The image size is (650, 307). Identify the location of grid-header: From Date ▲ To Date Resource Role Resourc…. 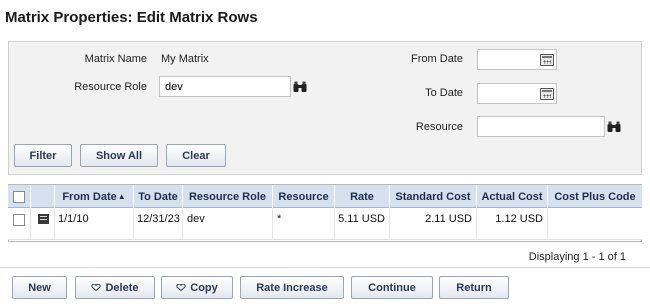
(325, 196).